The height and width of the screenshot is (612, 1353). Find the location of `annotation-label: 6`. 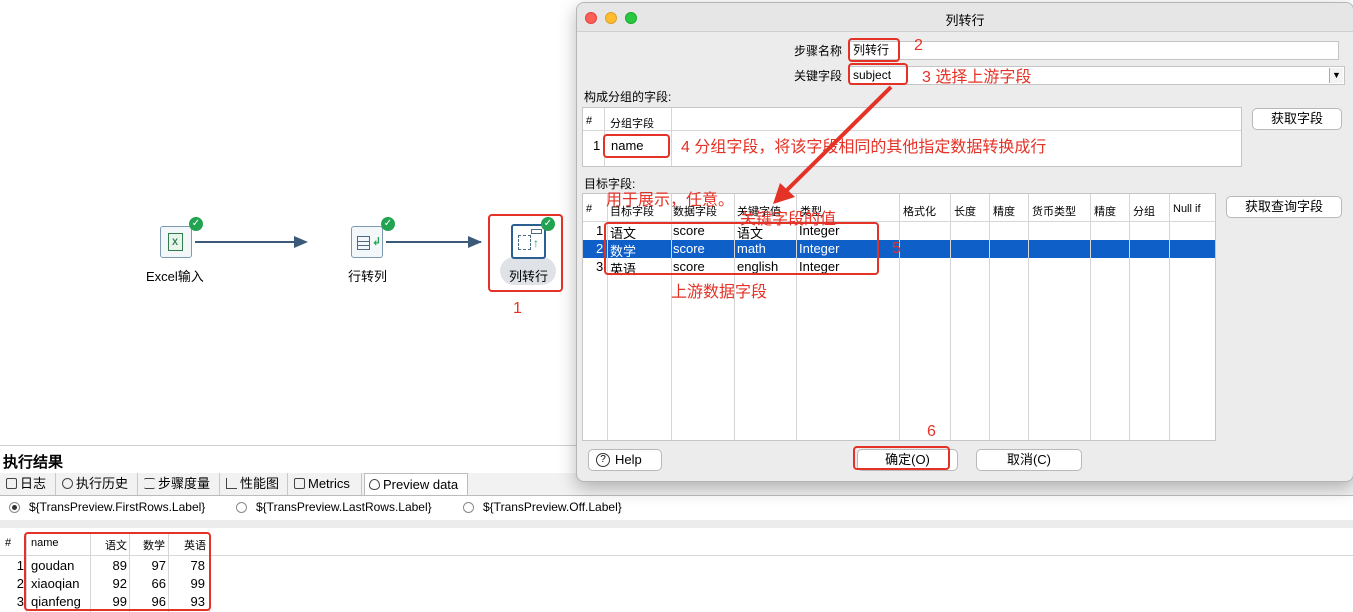

annotation-label: 6 is located at coordinates (931, 431).